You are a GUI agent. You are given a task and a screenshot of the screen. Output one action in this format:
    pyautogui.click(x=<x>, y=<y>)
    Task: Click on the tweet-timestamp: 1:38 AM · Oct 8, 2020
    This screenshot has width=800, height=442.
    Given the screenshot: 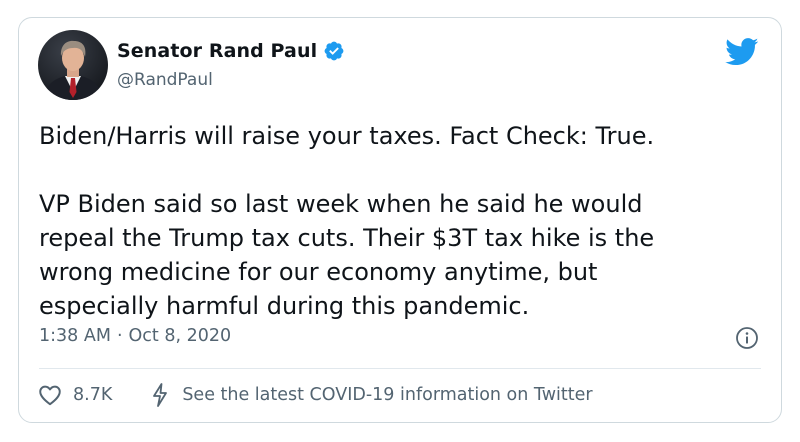 What is the action you would take?
    pyautogui.click(x=135, y=336)
    